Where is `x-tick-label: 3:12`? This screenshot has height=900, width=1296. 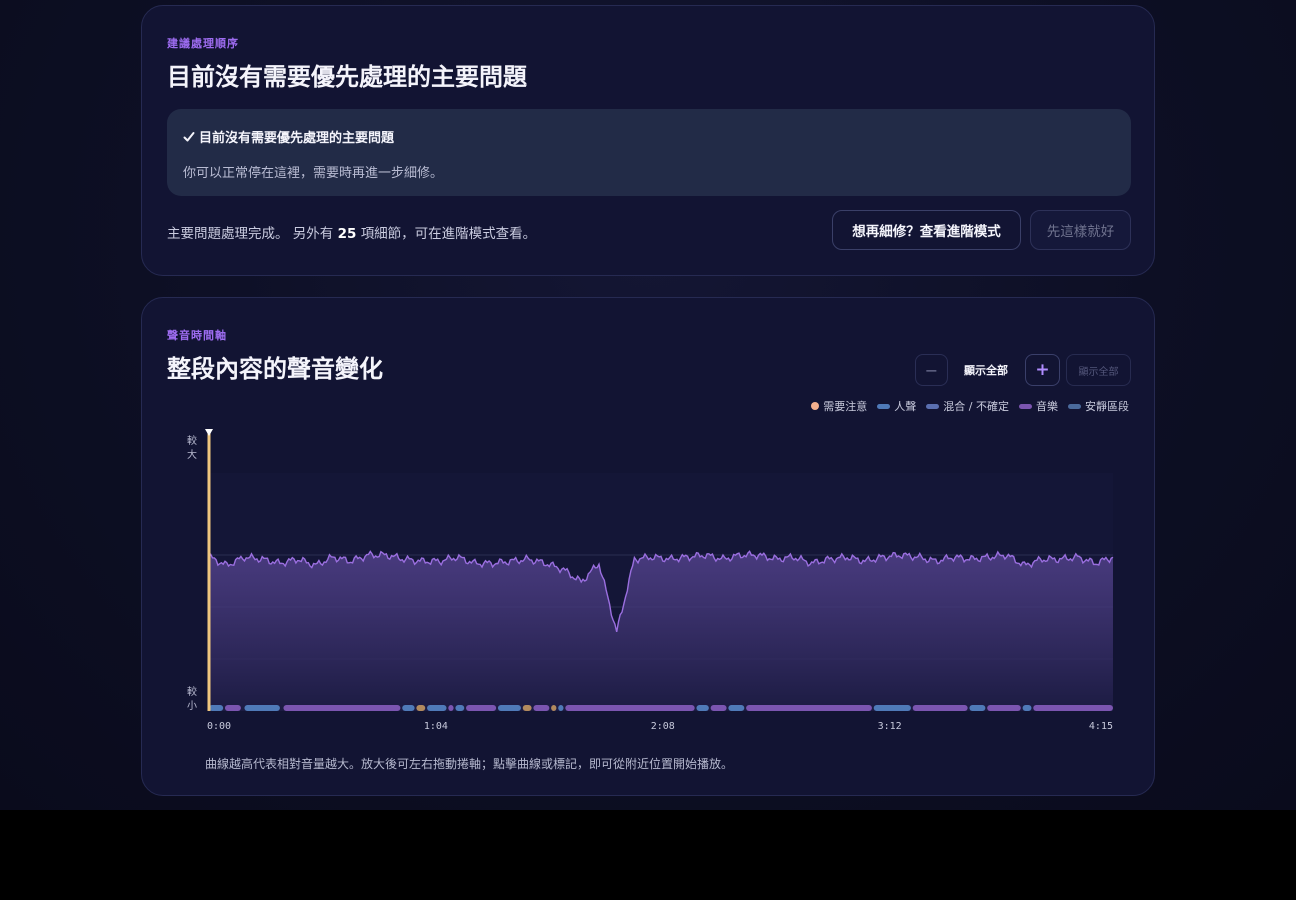 x-tick-label: 3:12 is located at coordinates (890, 726).